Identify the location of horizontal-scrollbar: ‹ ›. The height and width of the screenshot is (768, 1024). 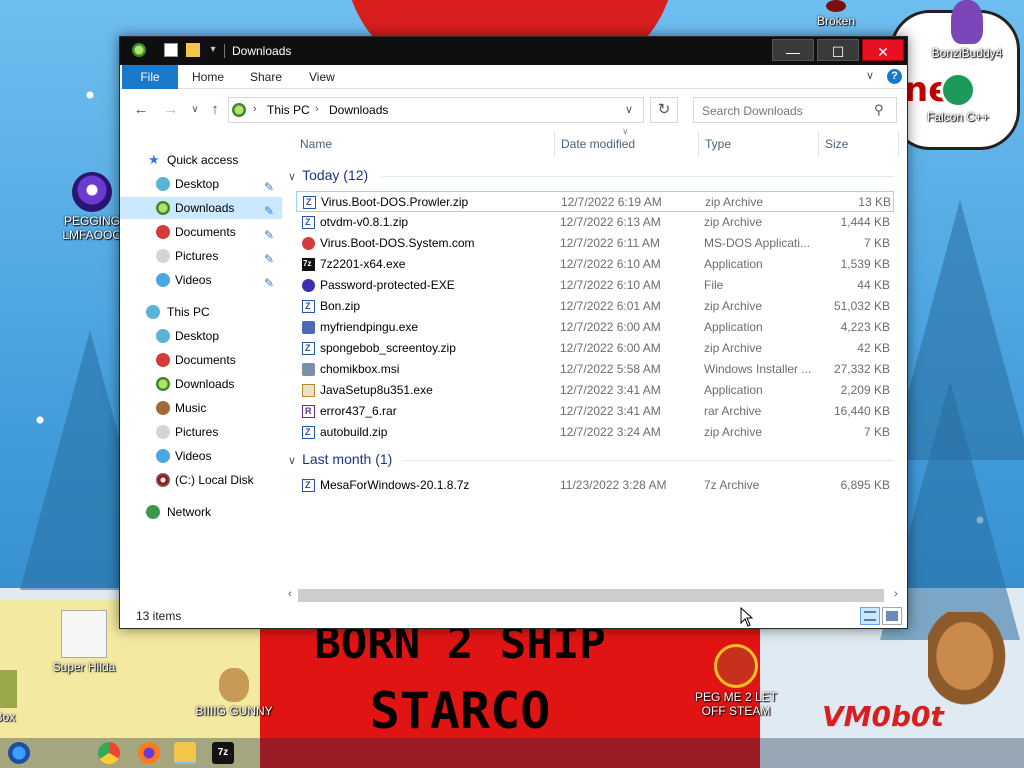
(596, 595).